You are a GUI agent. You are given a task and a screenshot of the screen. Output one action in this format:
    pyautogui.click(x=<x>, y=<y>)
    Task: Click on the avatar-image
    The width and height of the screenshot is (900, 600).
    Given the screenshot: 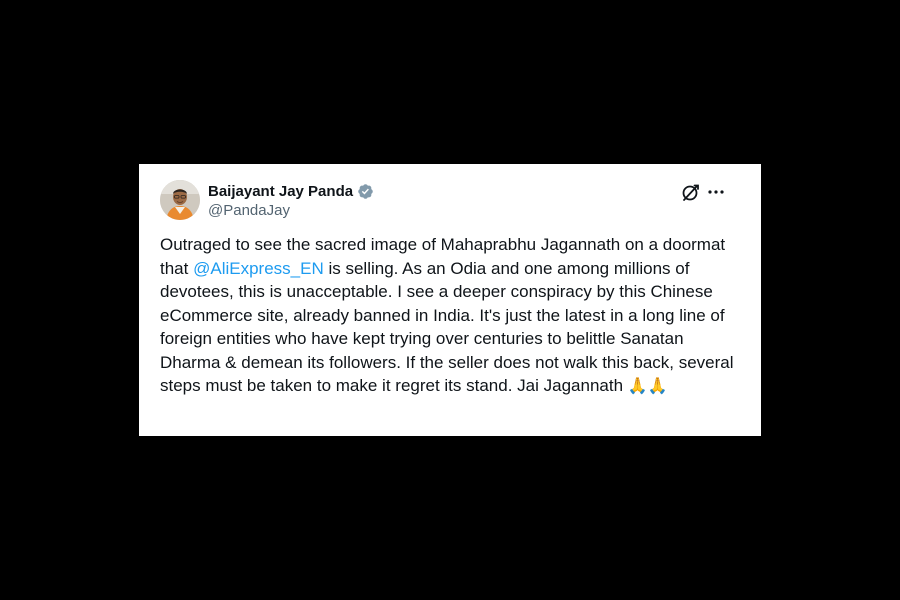 What is the action you would take?
    pyautogui.click(x=180, y=200)
    